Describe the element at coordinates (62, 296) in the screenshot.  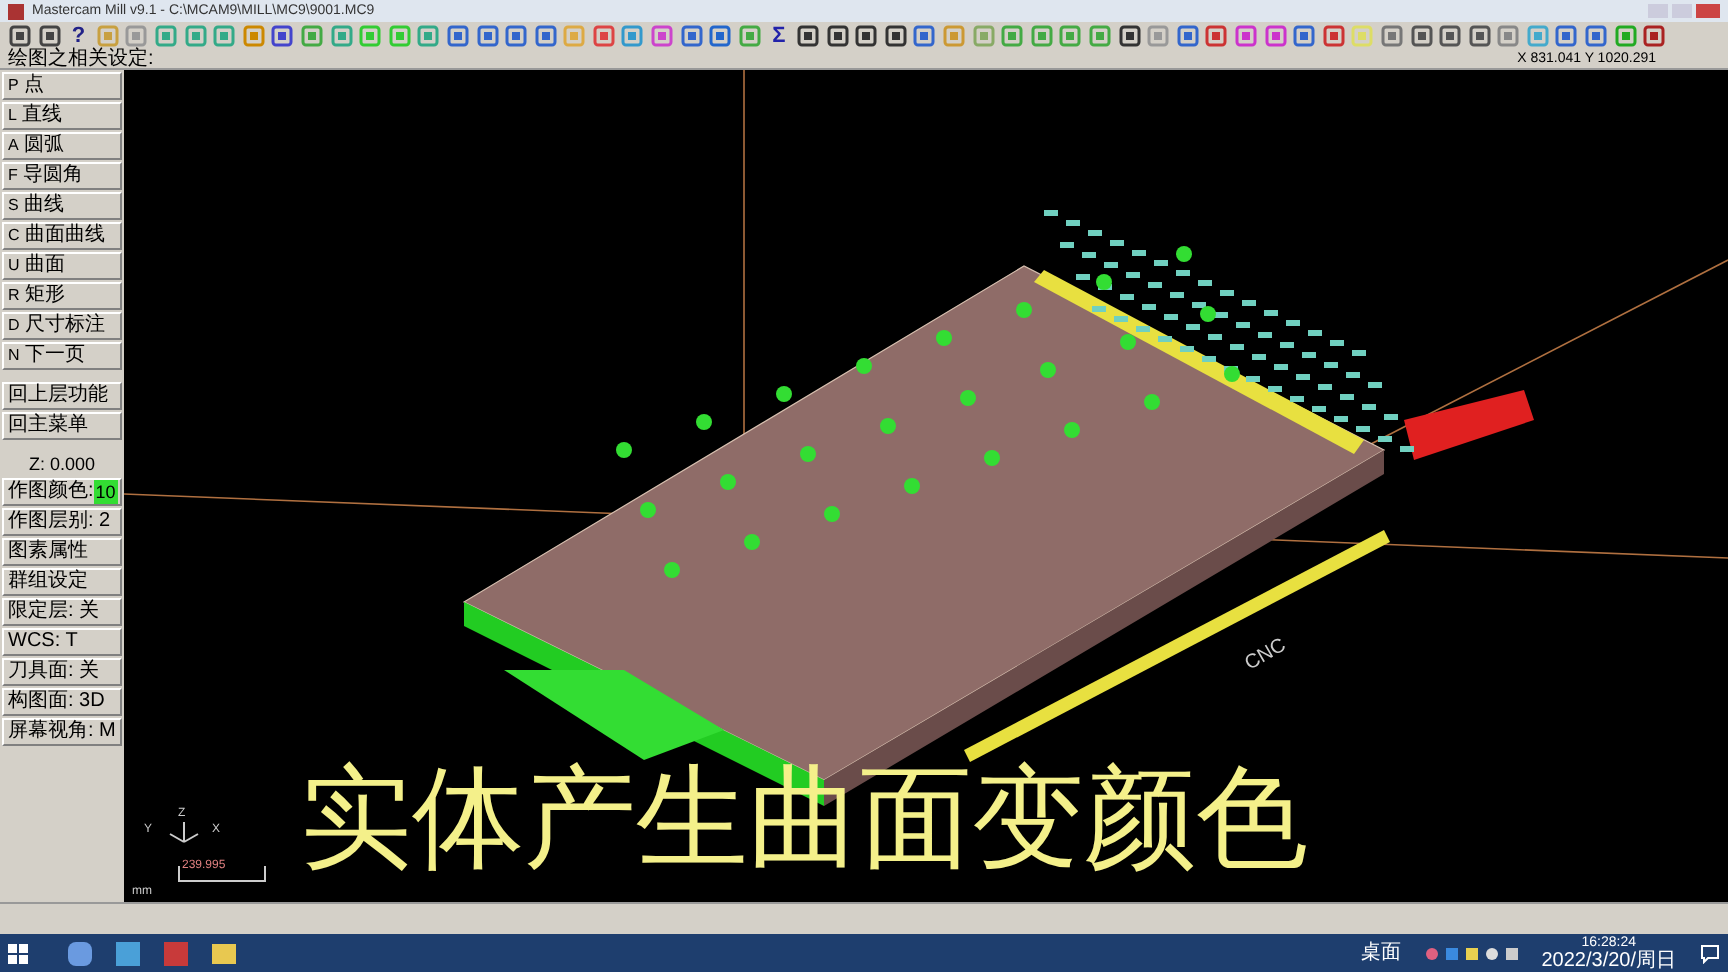
I see `menu-item: R 矩形` at that location.